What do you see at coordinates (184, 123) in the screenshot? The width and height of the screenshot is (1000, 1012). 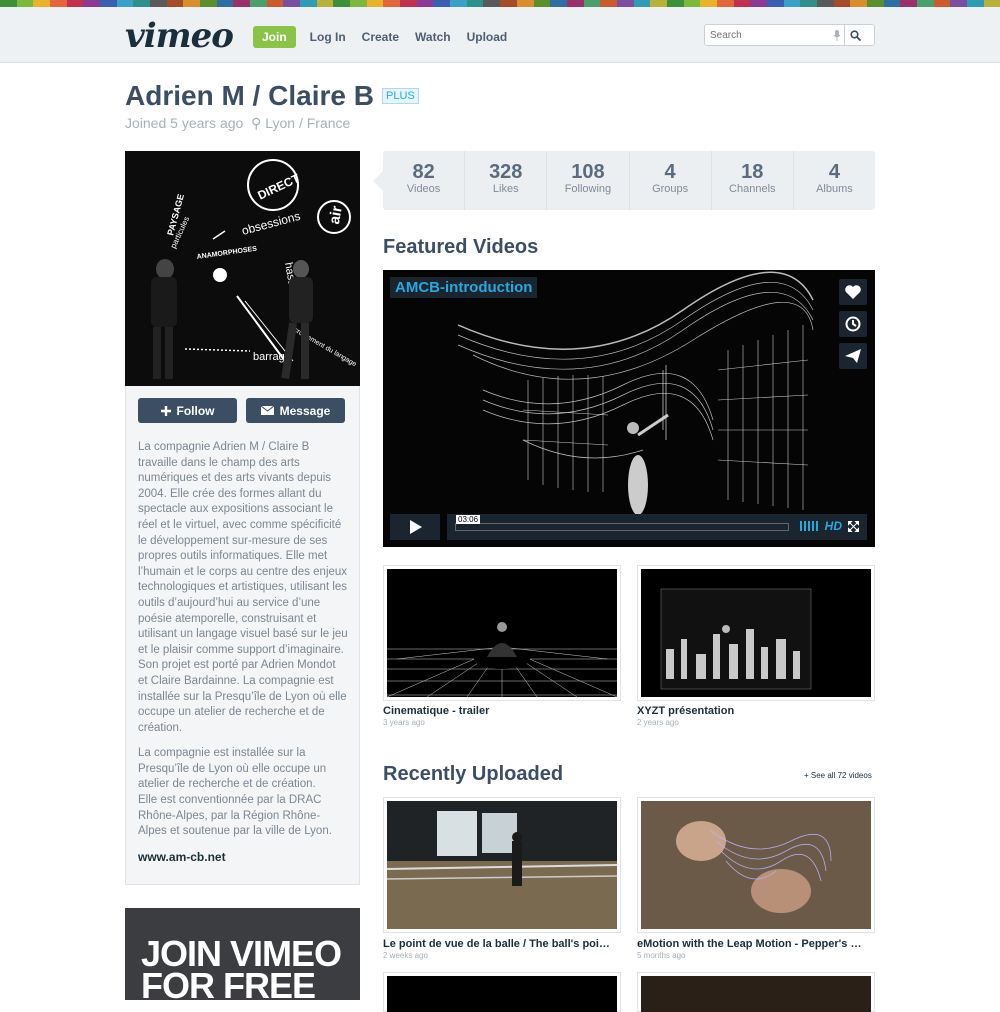 I see `joined-text: Joined 5 years ago` at bounding box center [184, 123].